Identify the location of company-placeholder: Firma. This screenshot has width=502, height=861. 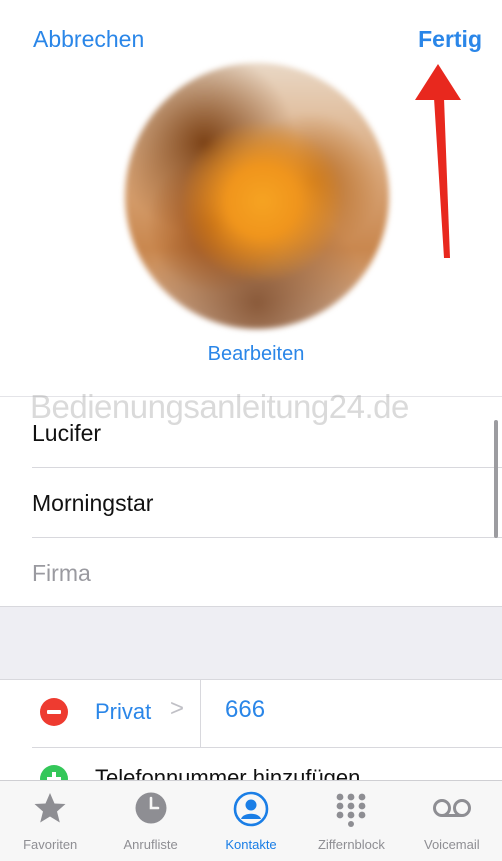
(61, 572).